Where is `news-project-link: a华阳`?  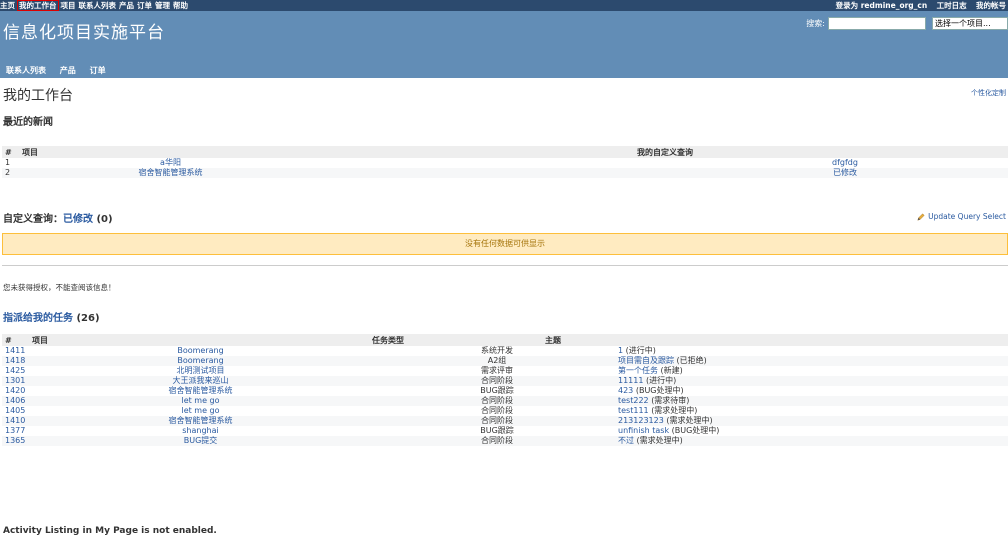
news-project-link: a华阳 is located at coordinates (170, 163).